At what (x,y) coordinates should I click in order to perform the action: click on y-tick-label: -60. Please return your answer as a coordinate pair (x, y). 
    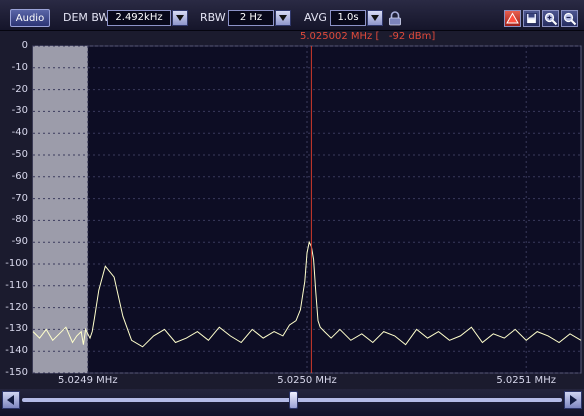
    Looking at the image, I should click on (19, 176).